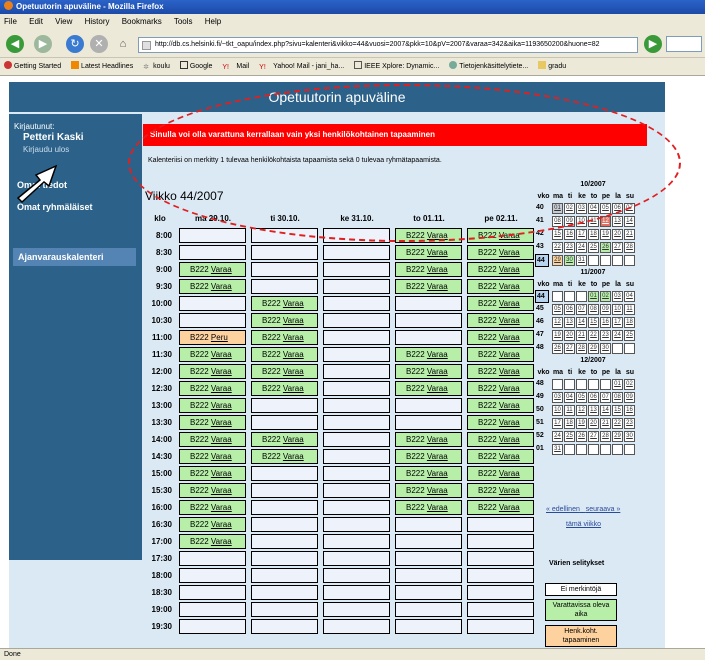 The height and width of the screenshot is (661, 705). What do you see at coordinates (557, 449) in the screenshot?
I see `calendar-day: 31` at bounding box center [557, 449].